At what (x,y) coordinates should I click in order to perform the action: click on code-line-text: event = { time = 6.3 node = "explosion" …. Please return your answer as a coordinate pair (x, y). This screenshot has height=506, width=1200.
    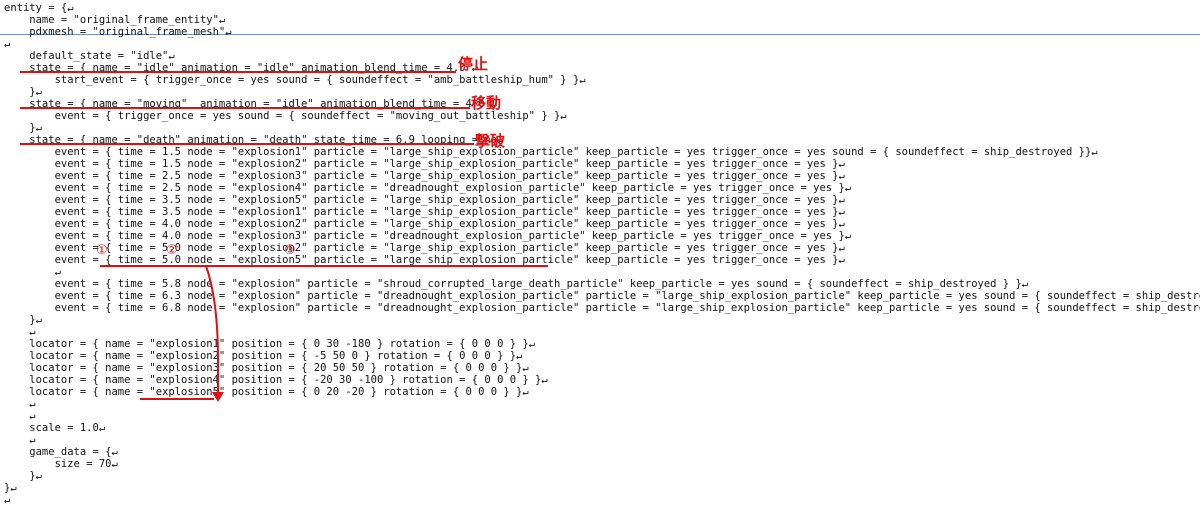
    Looking at the image, I should click on (602, 296).